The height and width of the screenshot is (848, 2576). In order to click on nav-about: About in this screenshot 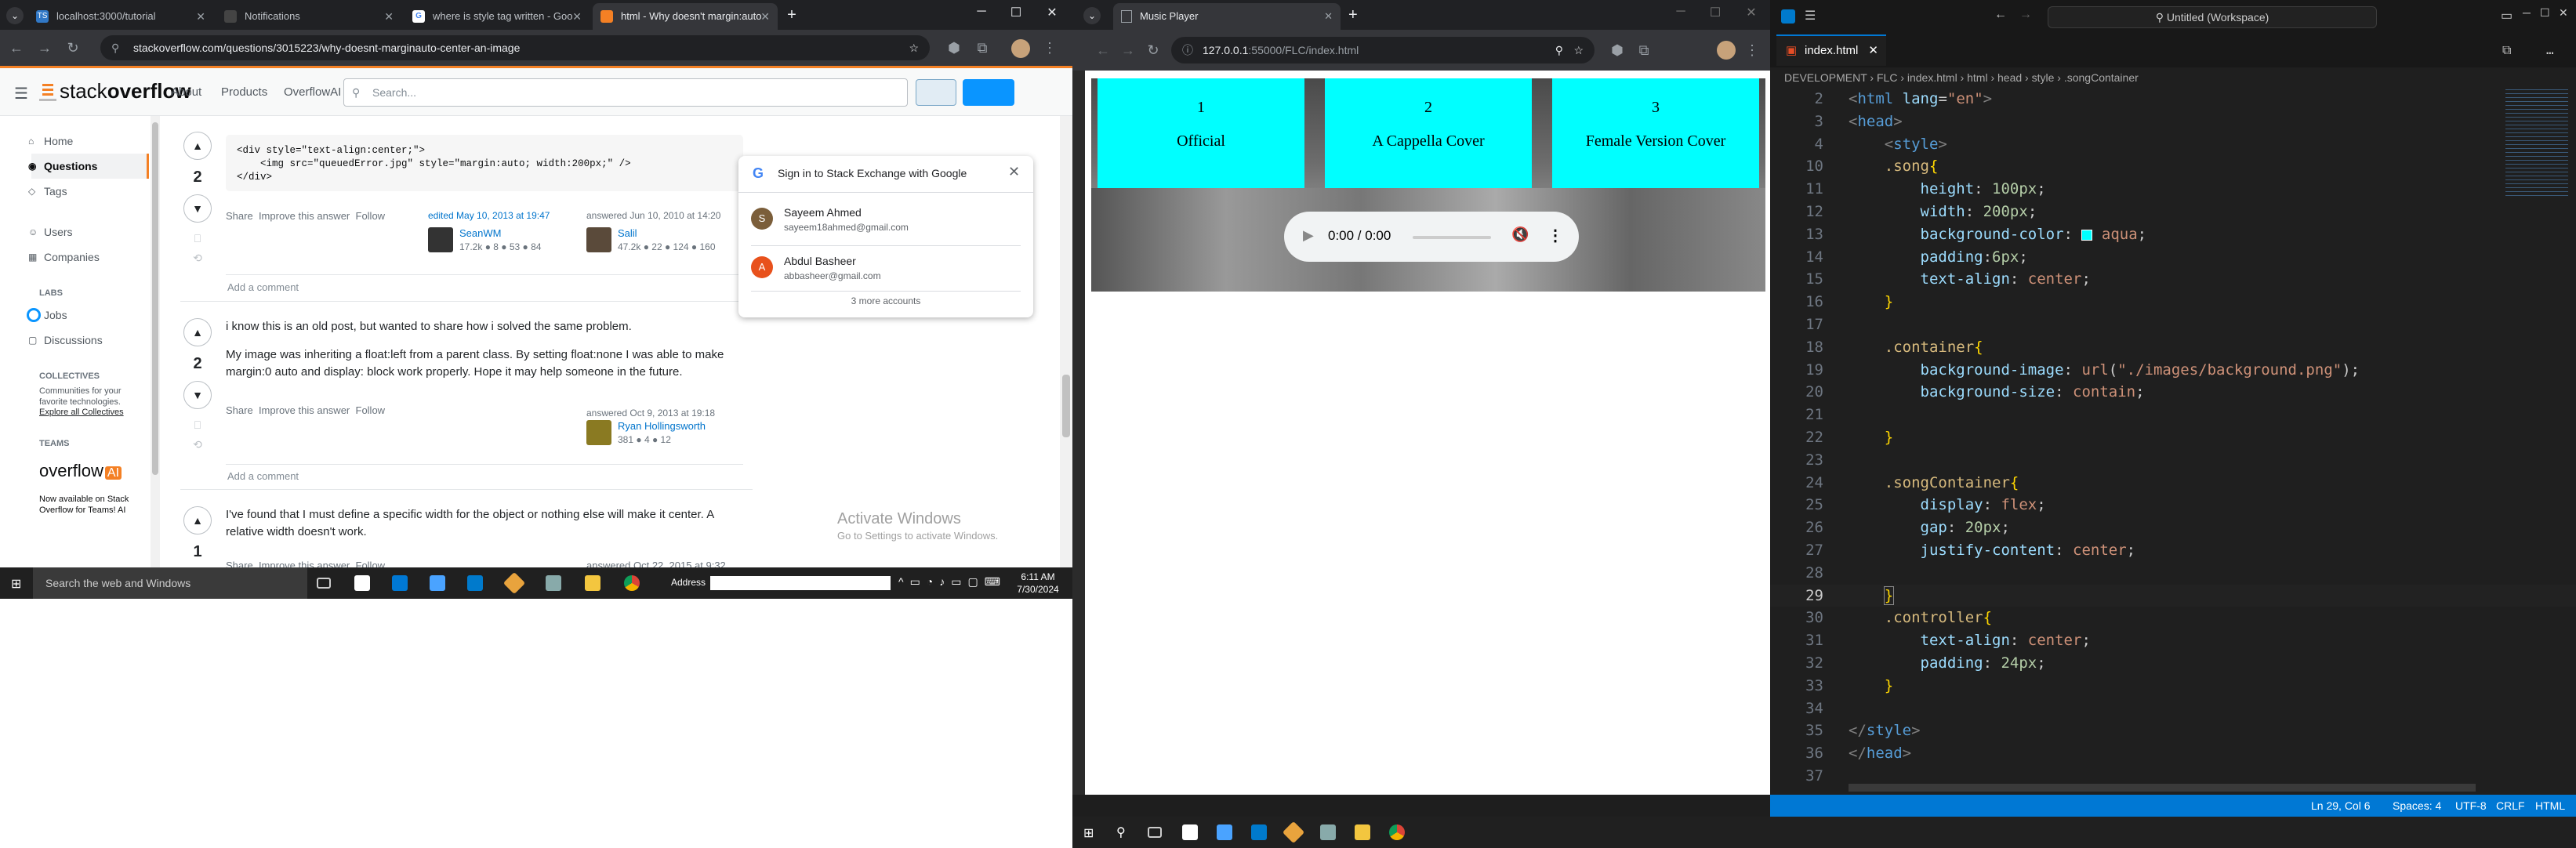, I will do `click(186, 92)`.